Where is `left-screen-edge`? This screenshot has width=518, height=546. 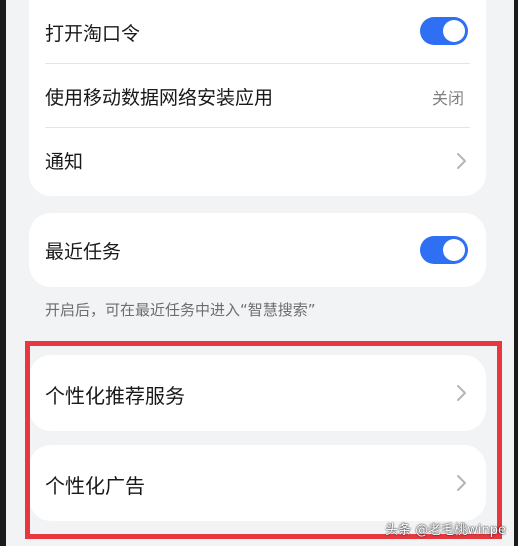 left-screen-edge is located at coordinates (3, 273).